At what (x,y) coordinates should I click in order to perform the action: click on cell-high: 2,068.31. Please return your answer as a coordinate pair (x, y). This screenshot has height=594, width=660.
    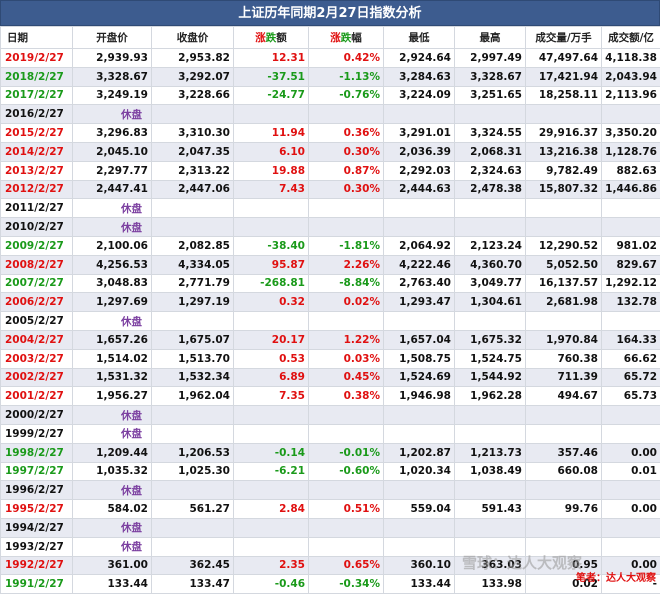
    Looking at the image, I should click on (490, 151).